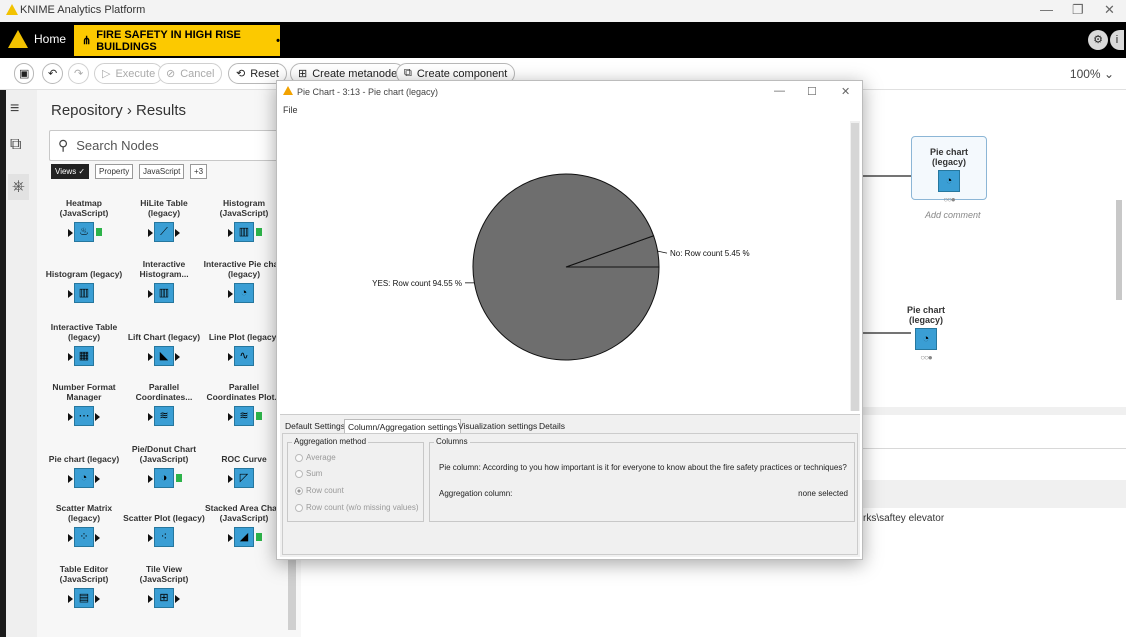 This screenshot has height=637, width=1126. I want to click on pie-slice-yes, so click(566, 267).